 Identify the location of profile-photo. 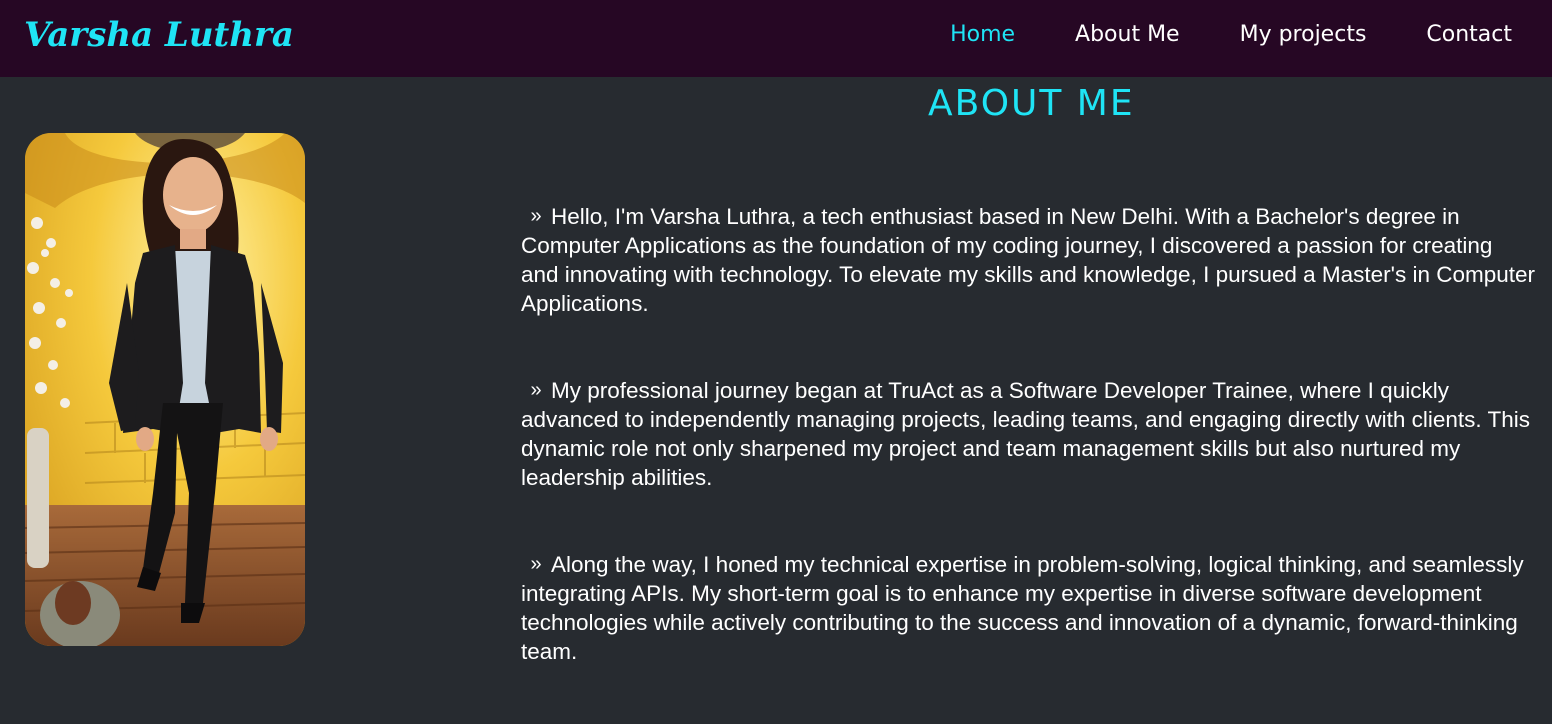
(165, 389).